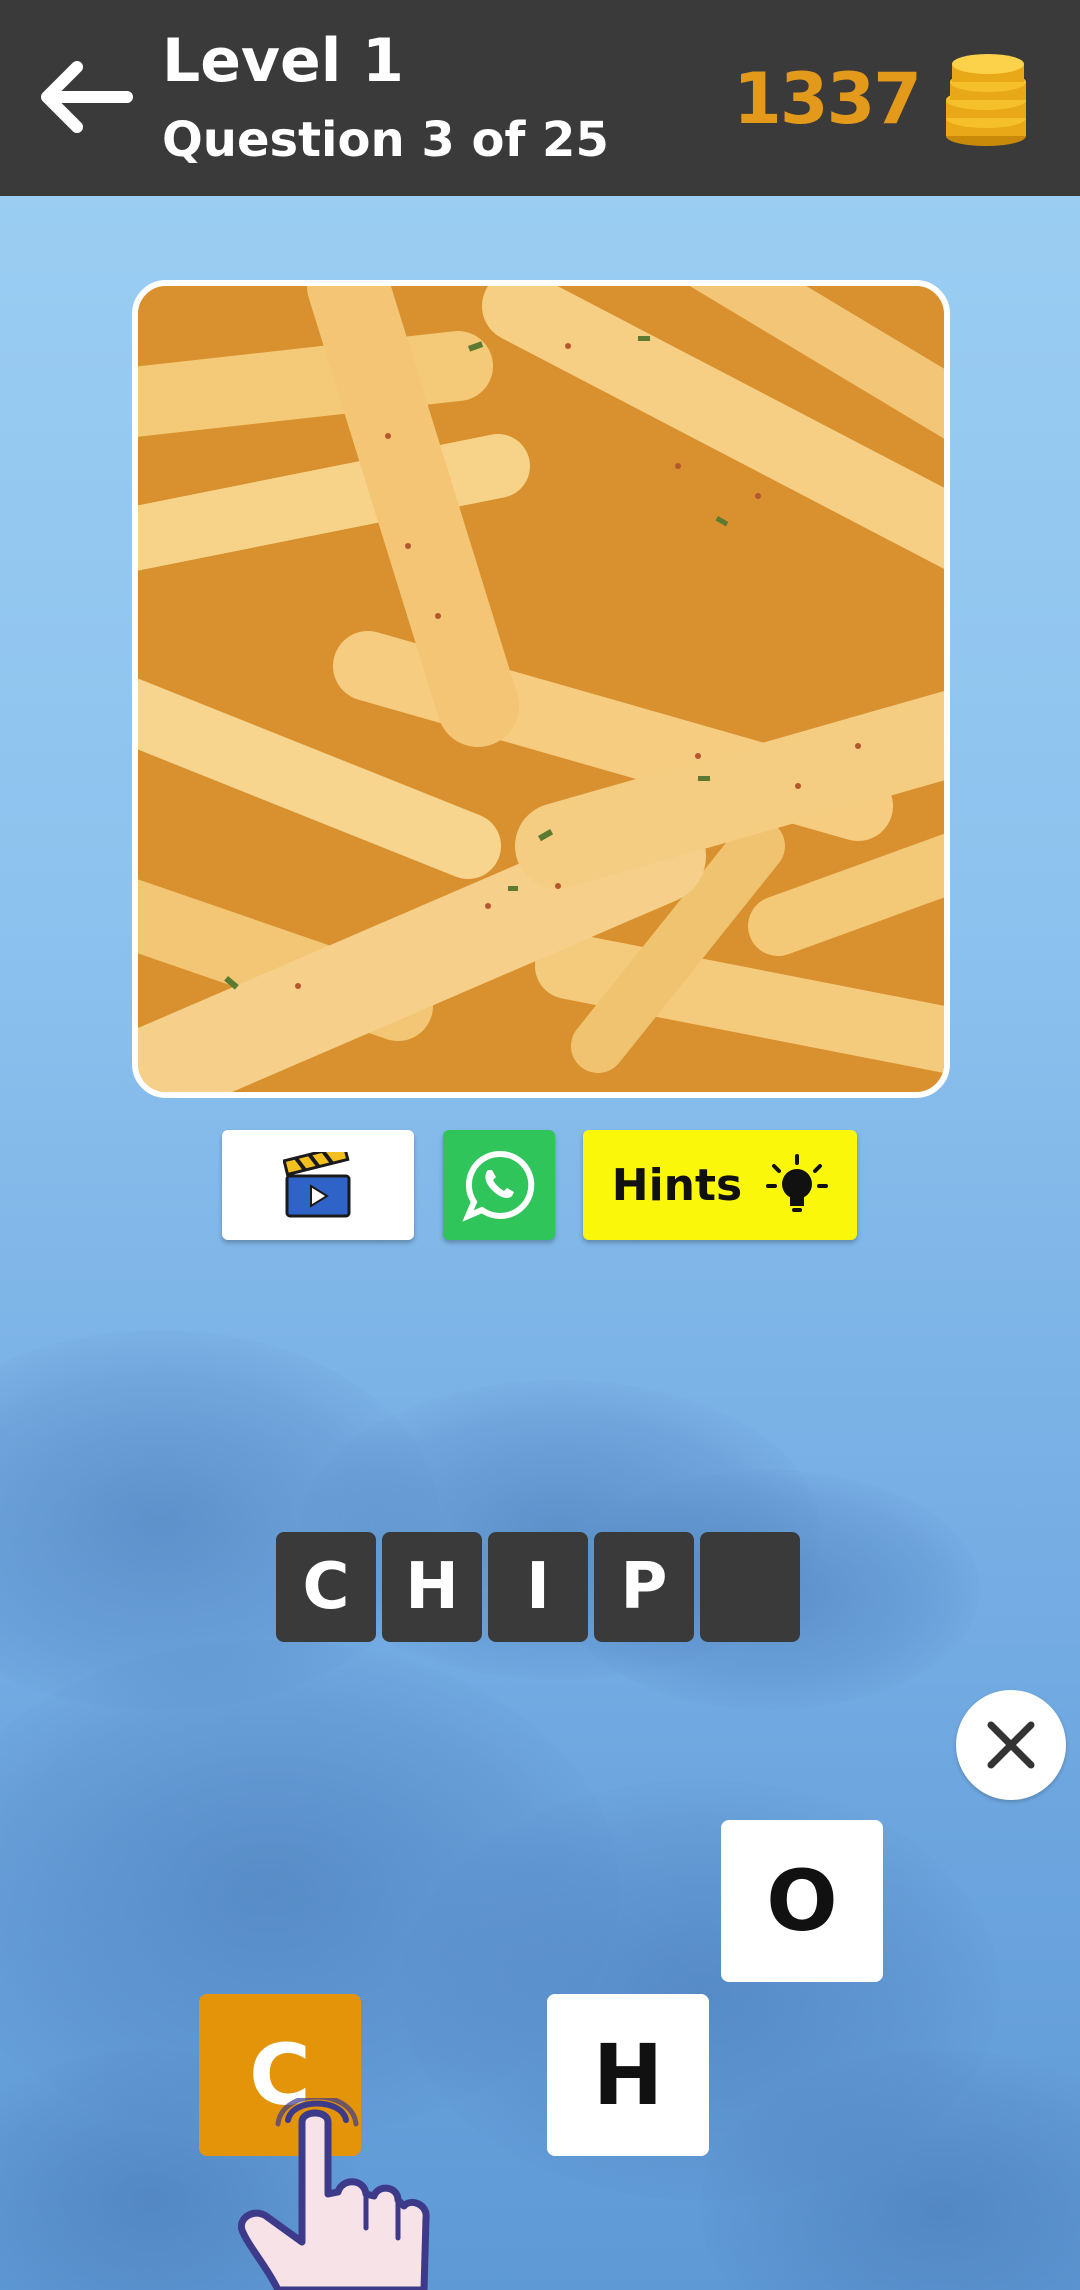 The height and width of the screenshot is (2290, 1080). I want to click on whatsapp-share-button, so click(499, 1185).